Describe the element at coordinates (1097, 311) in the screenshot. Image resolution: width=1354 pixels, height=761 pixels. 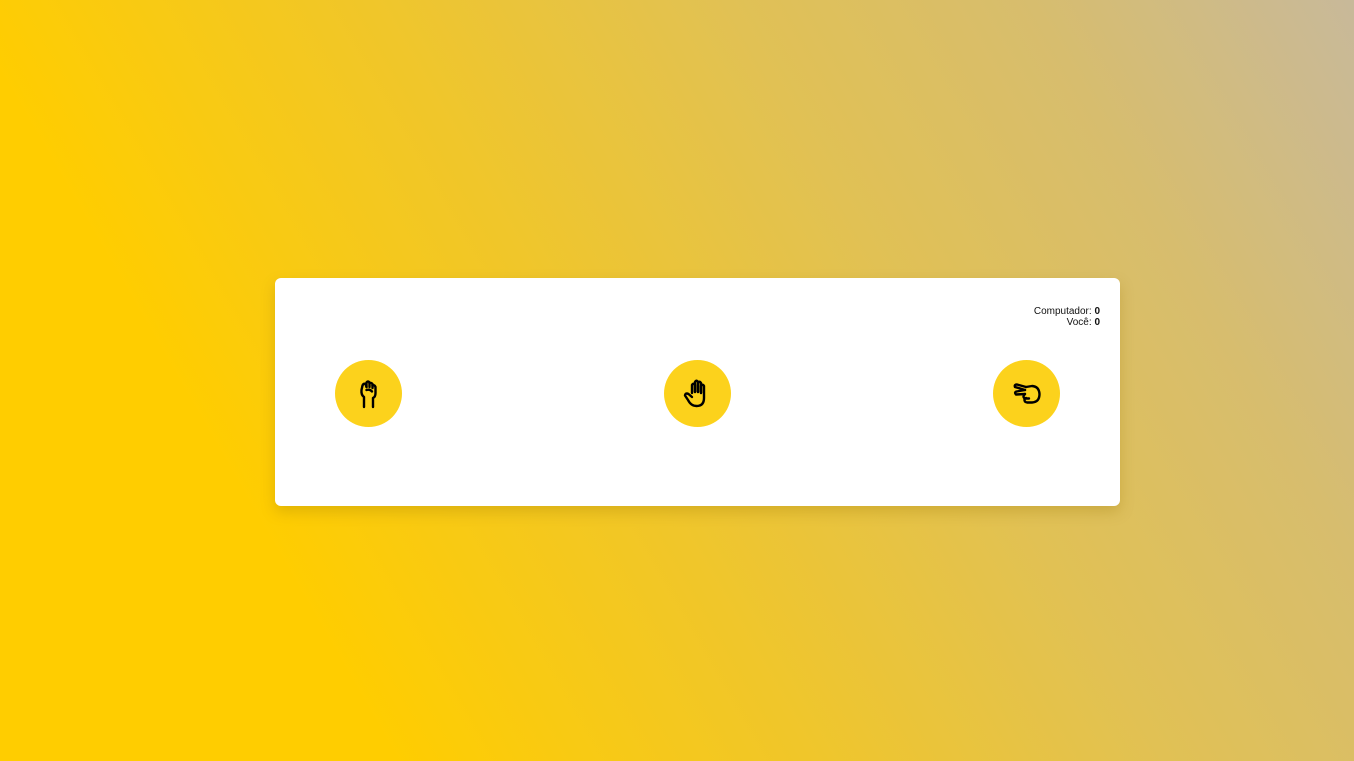
I see `computer-score-value: 0` at that location.